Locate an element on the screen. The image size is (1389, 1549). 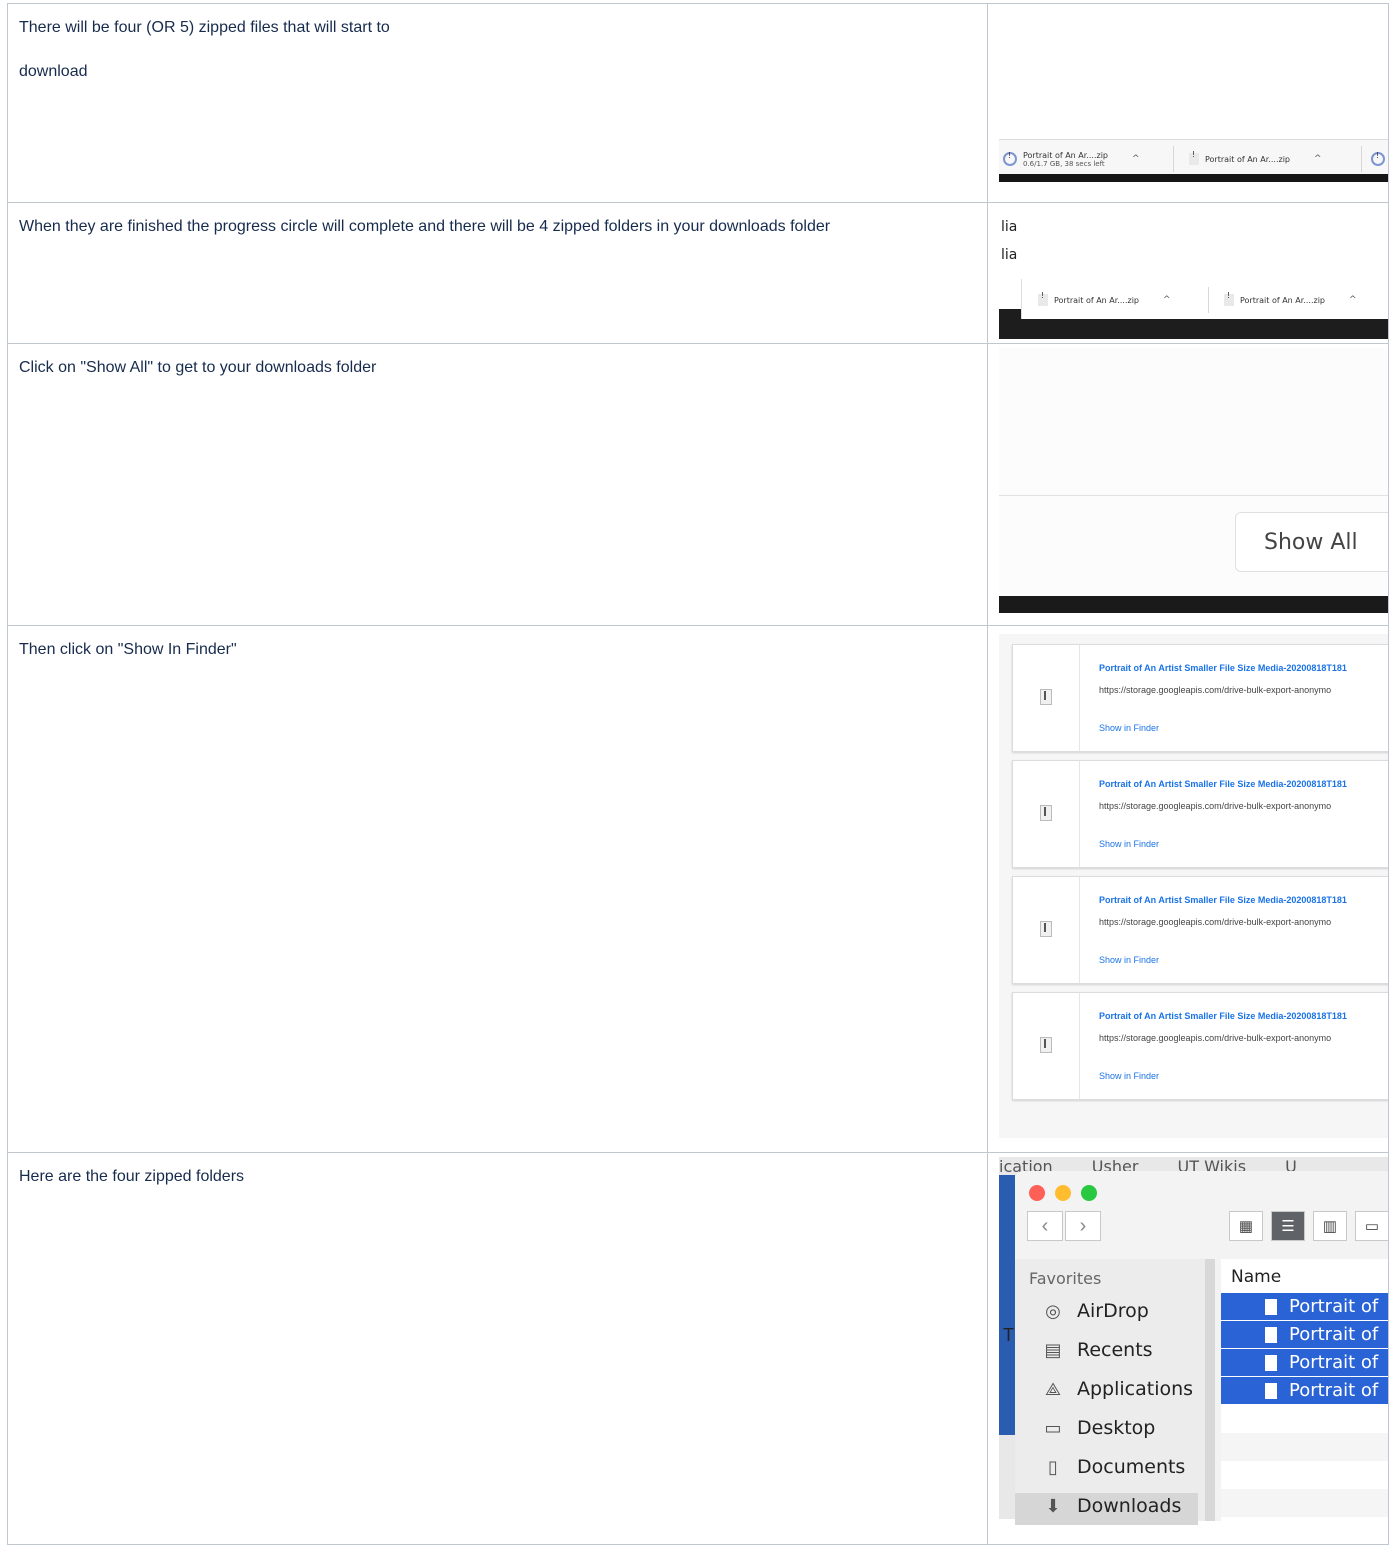
sidebar-item-label: Desktop is located at coordinates (1116, 1428).